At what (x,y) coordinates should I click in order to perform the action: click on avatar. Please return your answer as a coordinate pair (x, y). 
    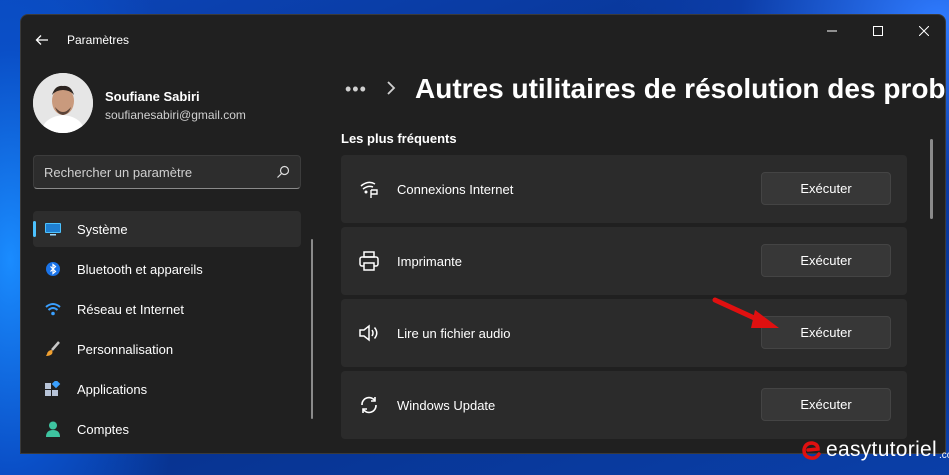
    Looking at the image, I should click on (63, 103).